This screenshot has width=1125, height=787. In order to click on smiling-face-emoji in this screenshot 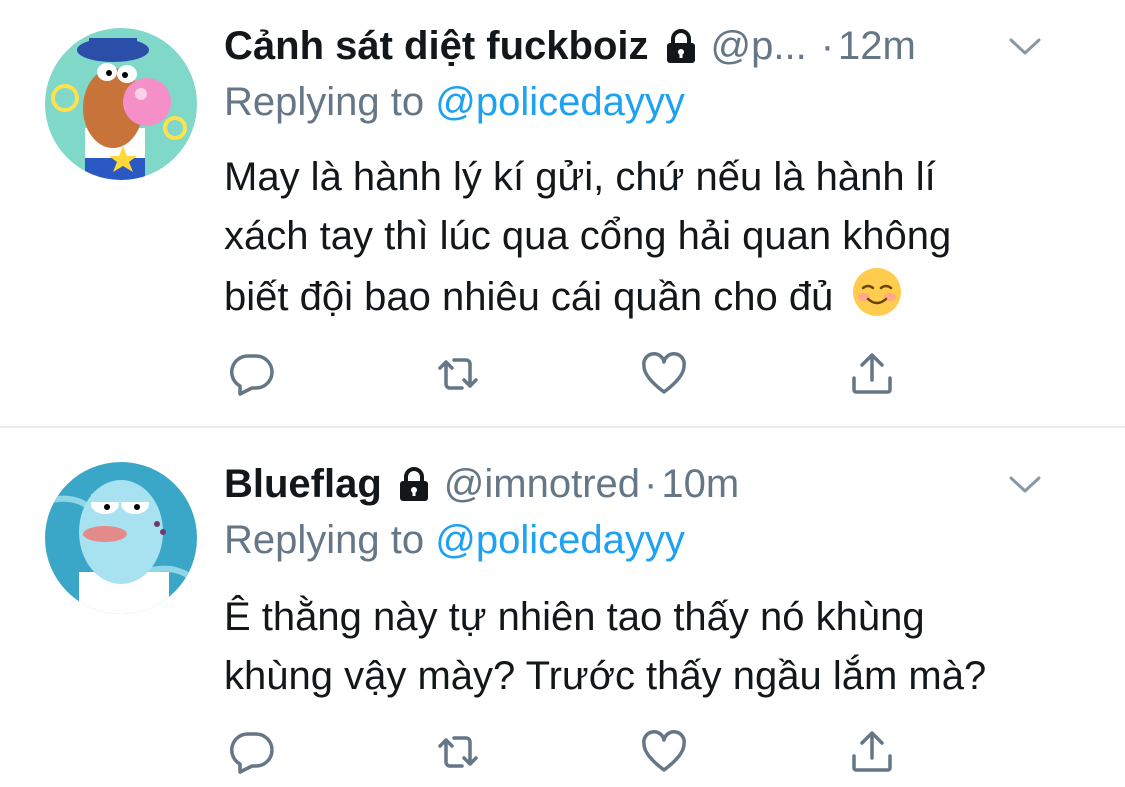, I will do `click(877, 292)`.